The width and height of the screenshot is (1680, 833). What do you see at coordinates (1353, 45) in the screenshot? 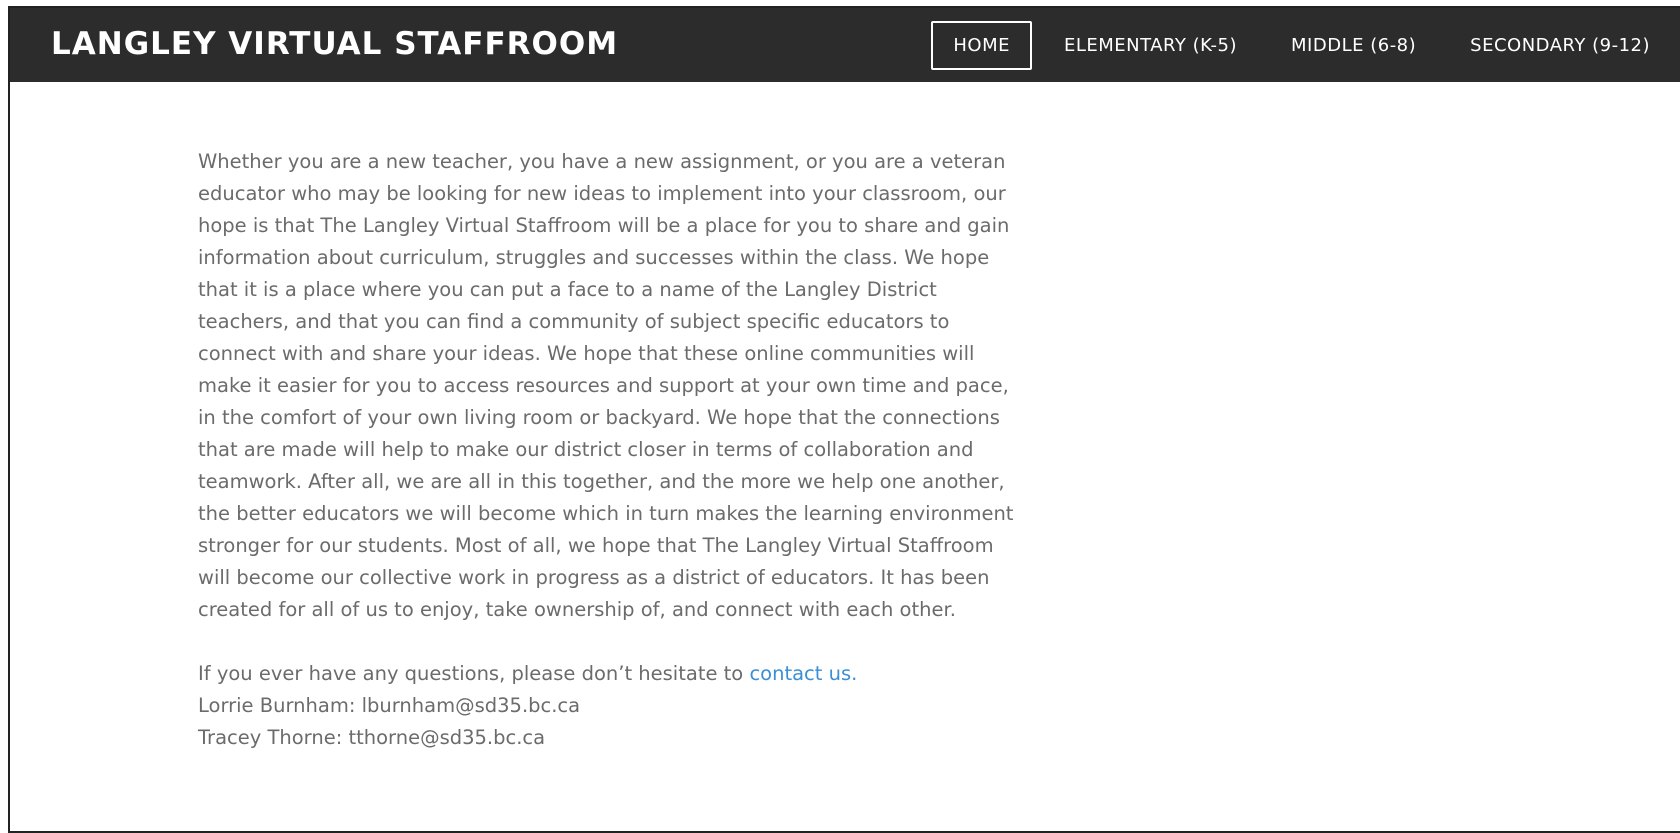
I see `nav-item-middle: MIDDLE (6-8)` at bounding box center [1353, 45].